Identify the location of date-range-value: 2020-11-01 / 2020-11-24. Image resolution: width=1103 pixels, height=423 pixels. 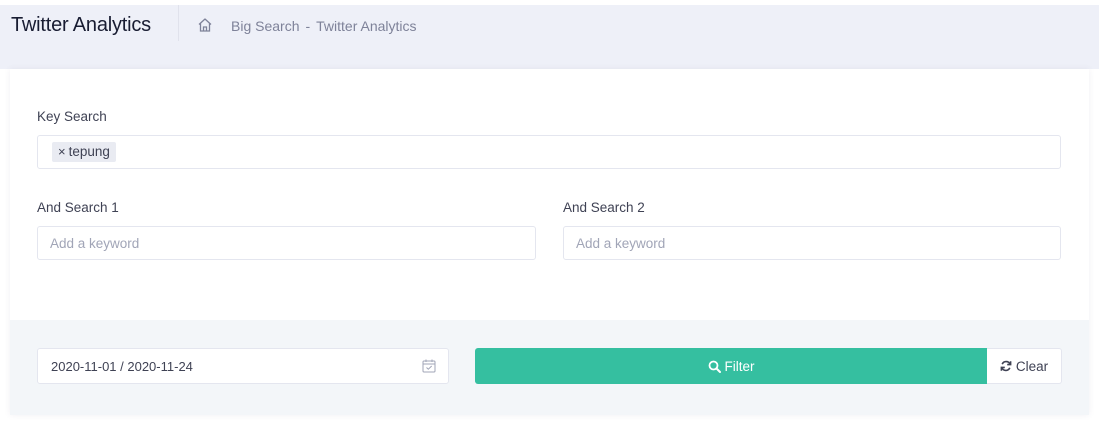
(122, 366).